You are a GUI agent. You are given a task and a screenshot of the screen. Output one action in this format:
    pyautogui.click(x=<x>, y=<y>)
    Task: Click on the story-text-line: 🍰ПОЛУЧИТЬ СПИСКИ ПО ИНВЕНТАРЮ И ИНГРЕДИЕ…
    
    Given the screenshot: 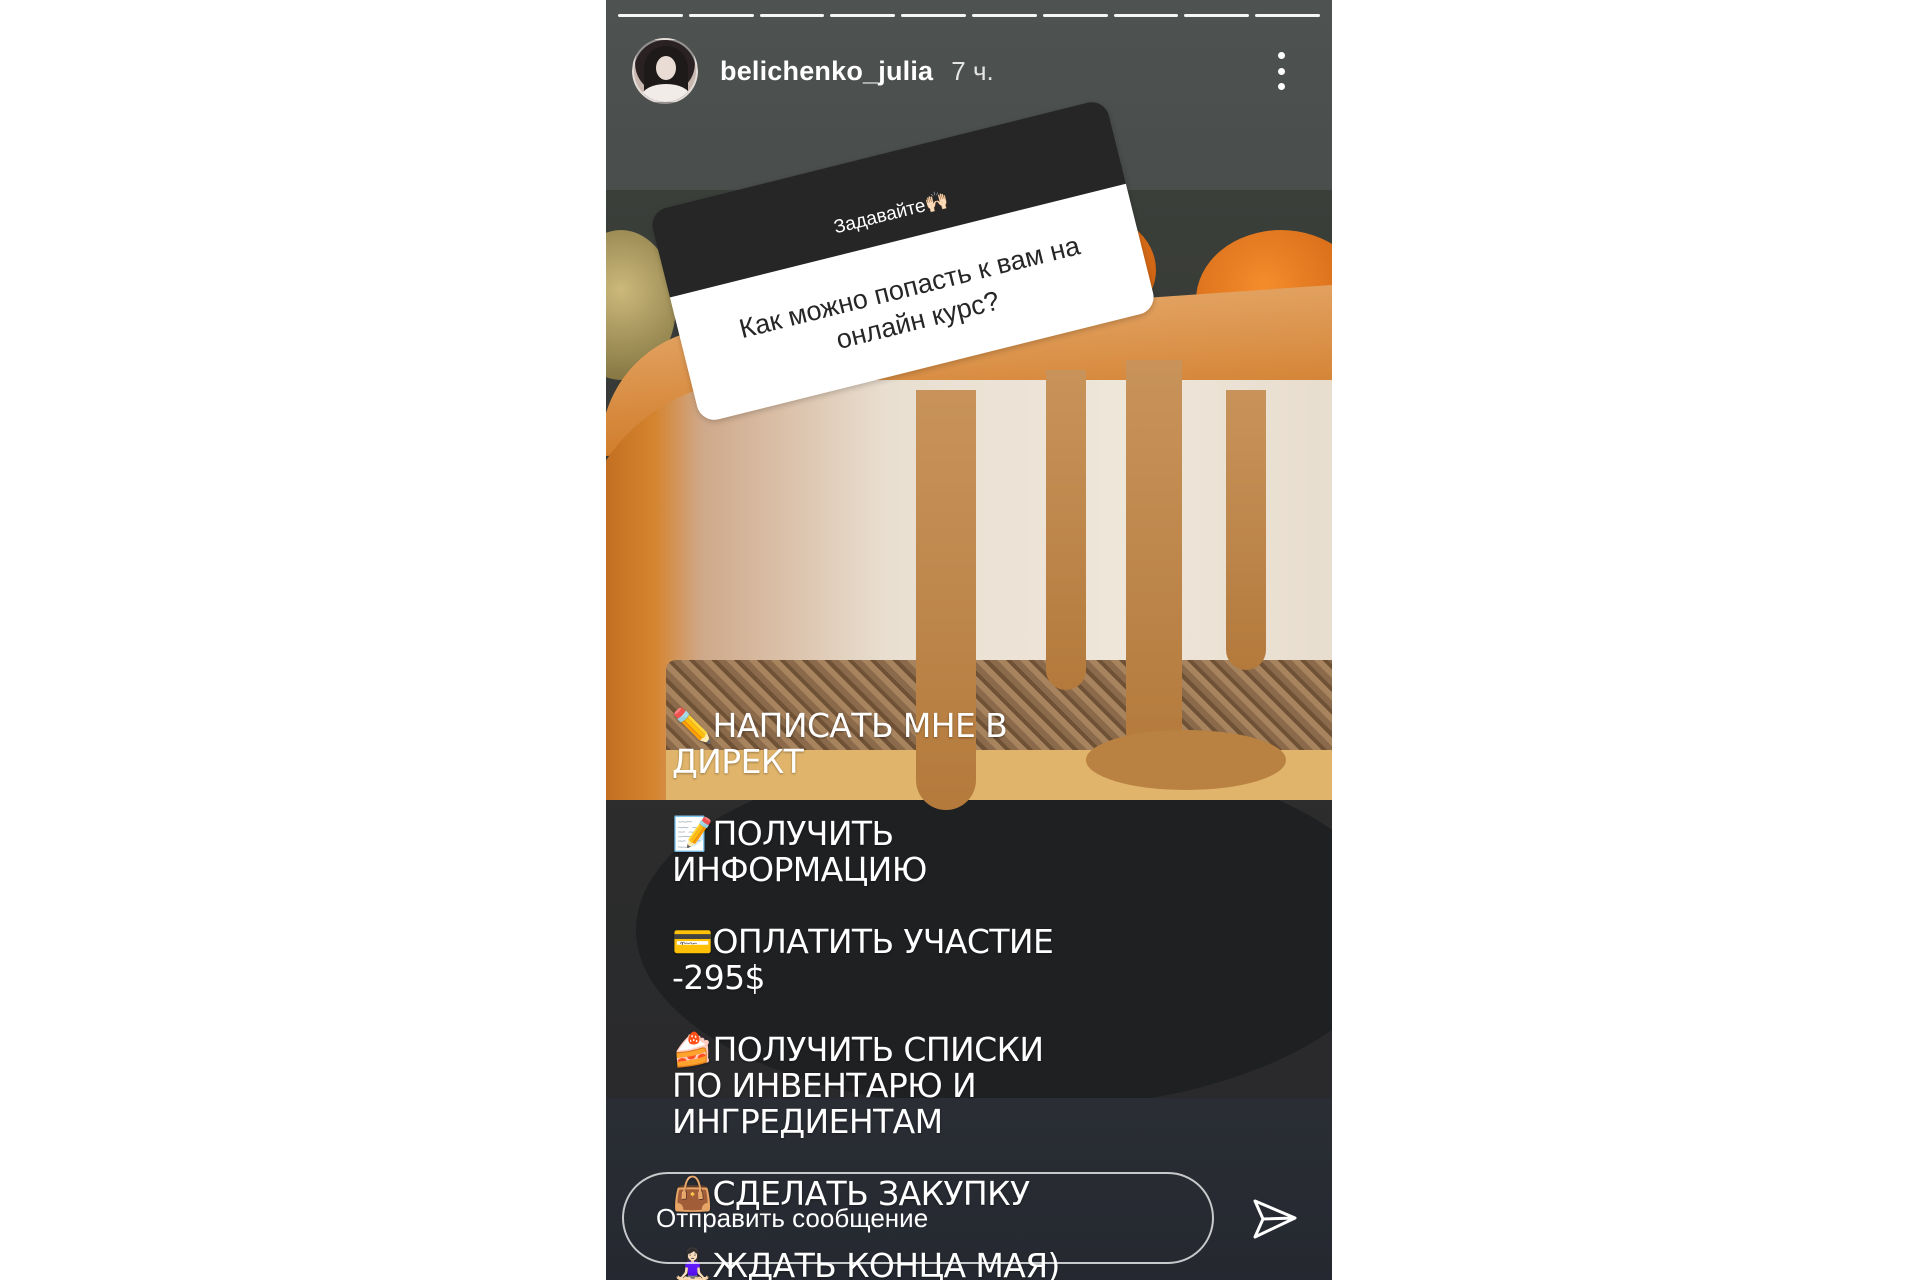 What is the action you would take?
    pyautogui.click(x=858, y=1085)
    